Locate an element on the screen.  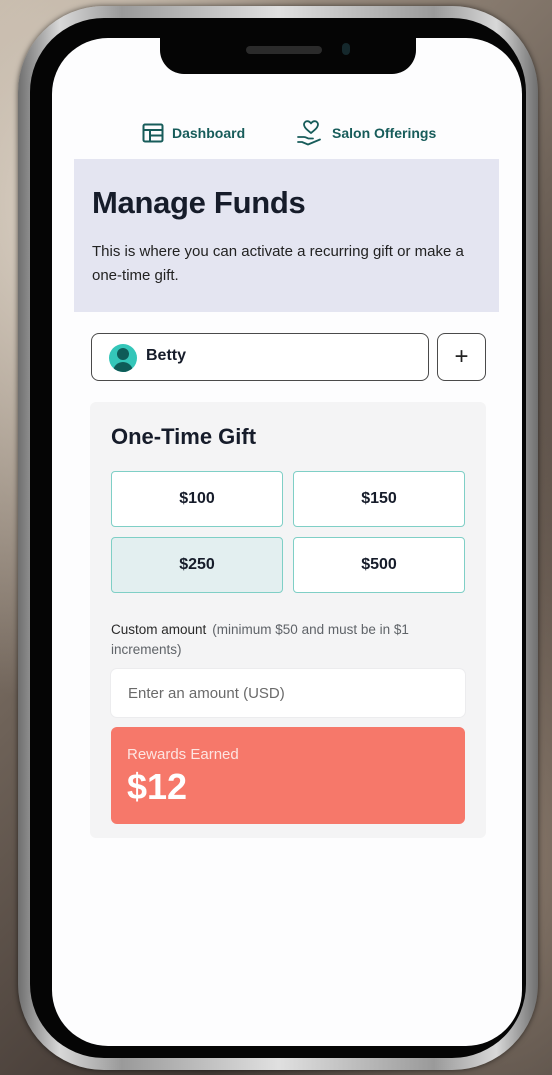
rewards-earned-panel: Rewards Earned $12 is located at coordinates (288, 775).